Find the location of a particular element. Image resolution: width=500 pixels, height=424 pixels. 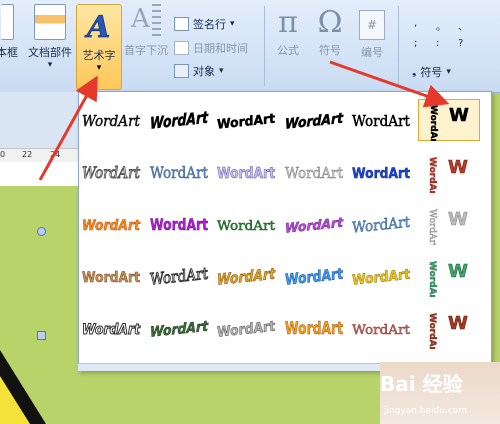

arrow-to-style is located at coordinates (389, 84).